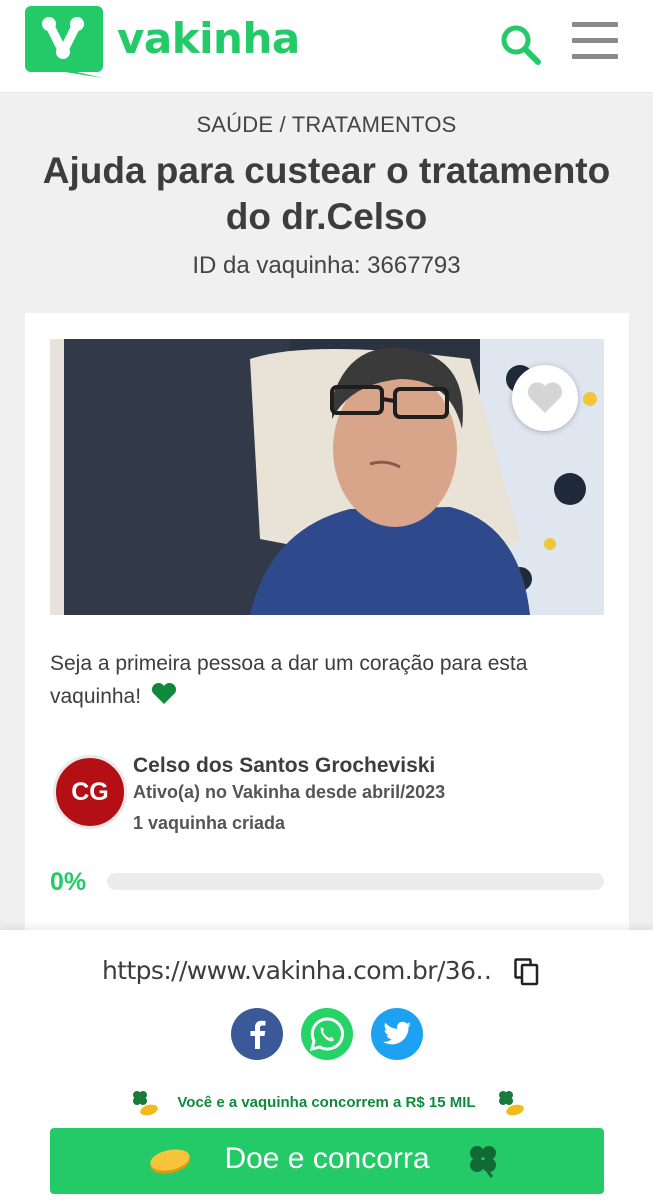  What do you see at coordinates (326, 1102) in the screenshot?
I see `promo-text: Você e a vaquinha concorrem a R$ 15 MIL` at bounding box center [326, 1102].